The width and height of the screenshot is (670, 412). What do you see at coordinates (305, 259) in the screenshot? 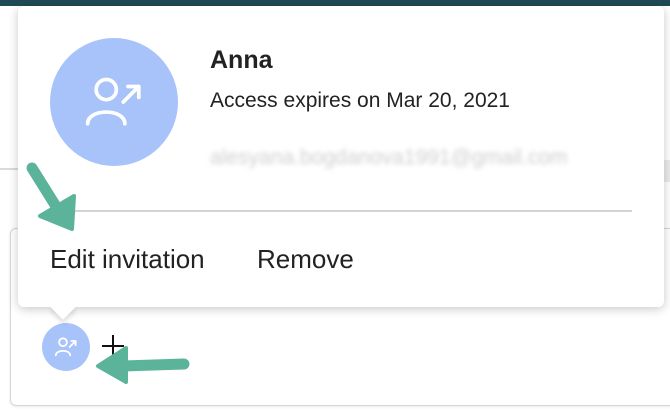
I see `remove-button: Remove` at bounding box center [305, 259].